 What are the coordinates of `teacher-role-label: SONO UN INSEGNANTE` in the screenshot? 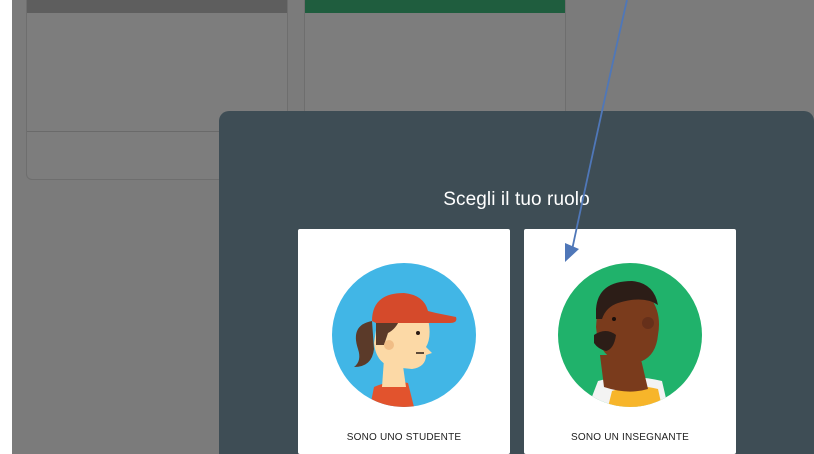 It's located at (630, 437).